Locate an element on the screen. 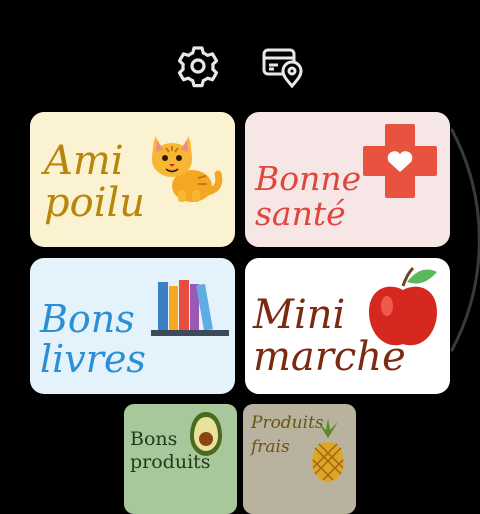 This screenshot has height=514, width=480. tile-ami-poilu-label: Ami poilu is located at coordinates (94, 182).